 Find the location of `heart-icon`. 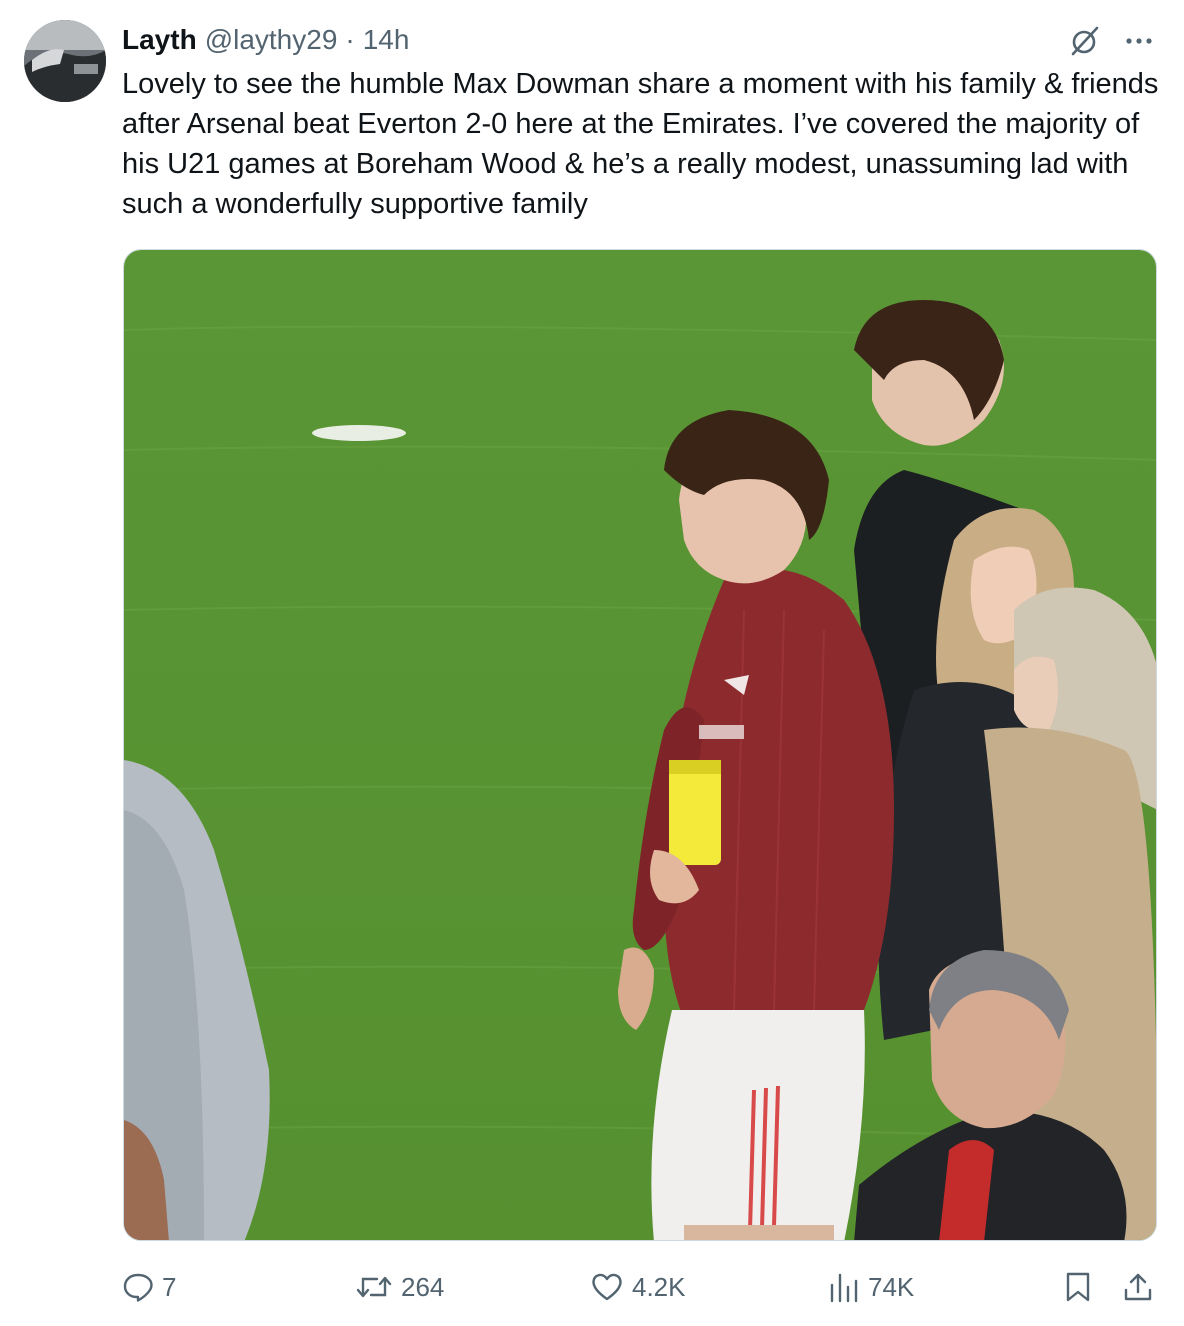

heart-icon is located at coordinates (607, 1287).